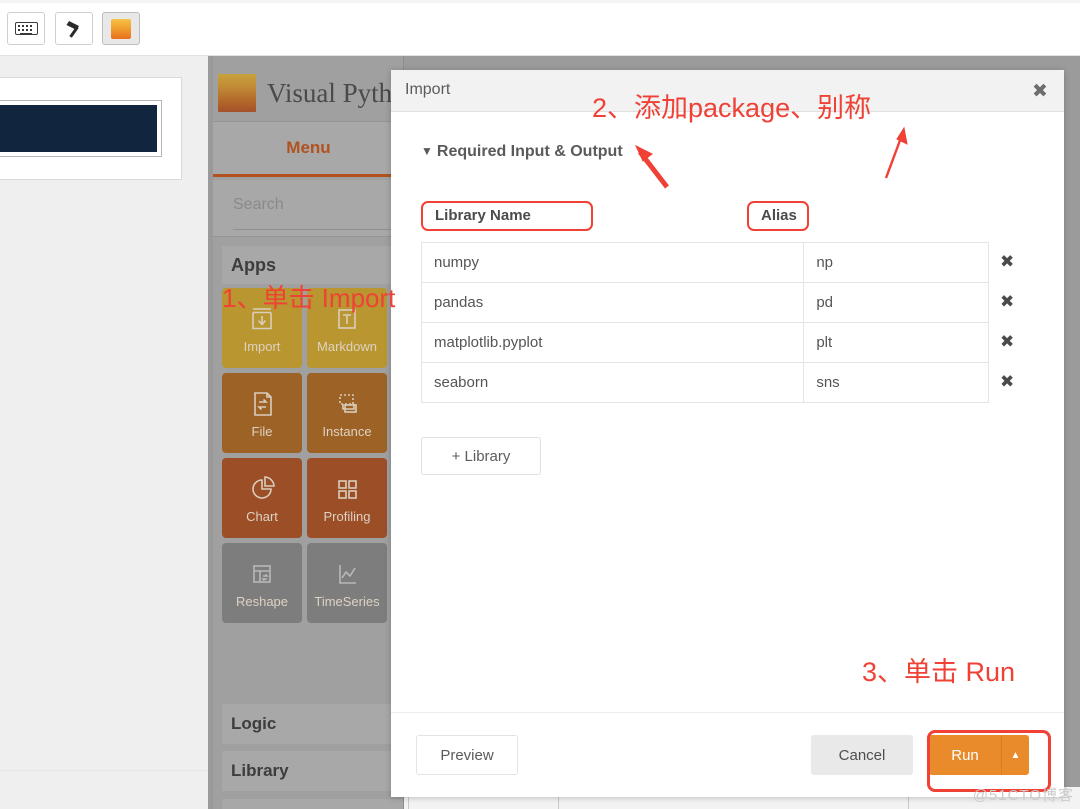 This screenshot has width=1080, height=809. I want to click on notebook-right-strip, so click(1072, 444).